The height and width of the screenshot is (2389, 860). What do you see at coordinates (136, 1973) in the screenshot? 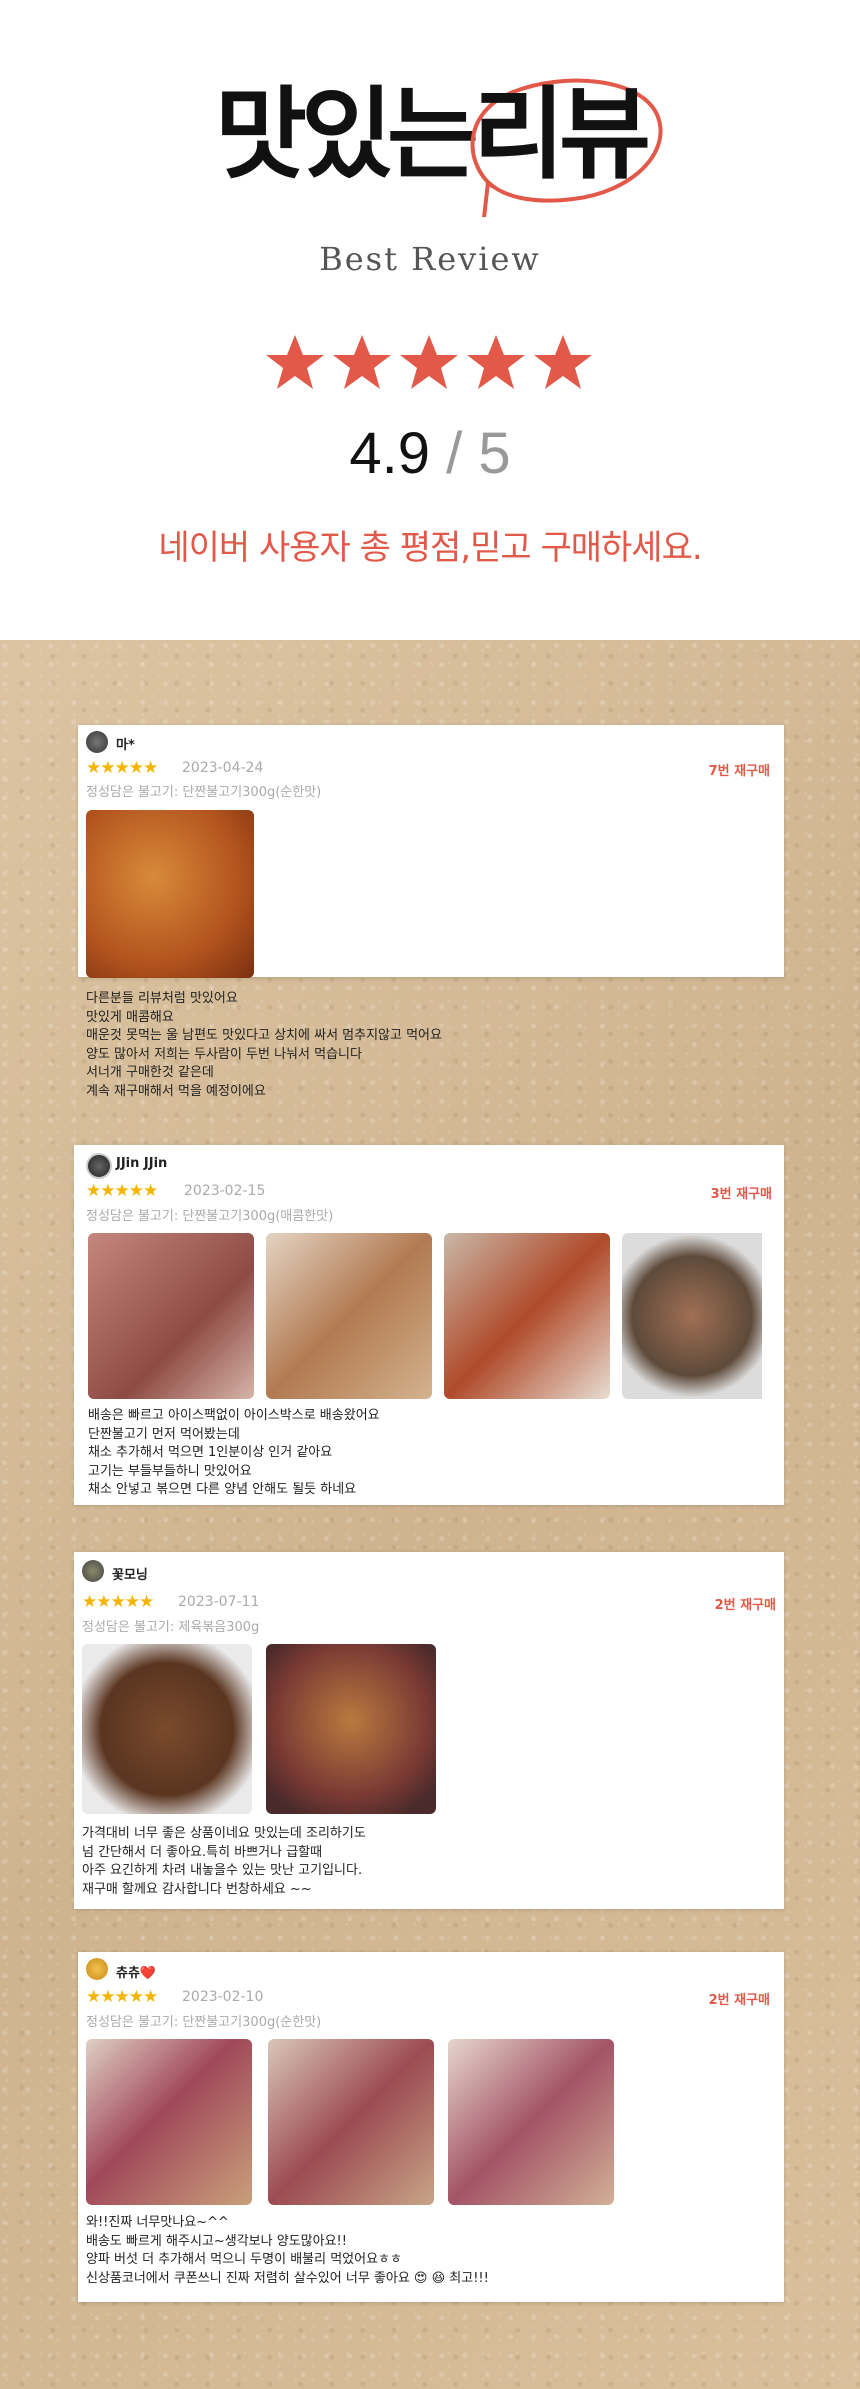
I see `review-user: 츄츄❤️` at bounding box center [136, 1973].